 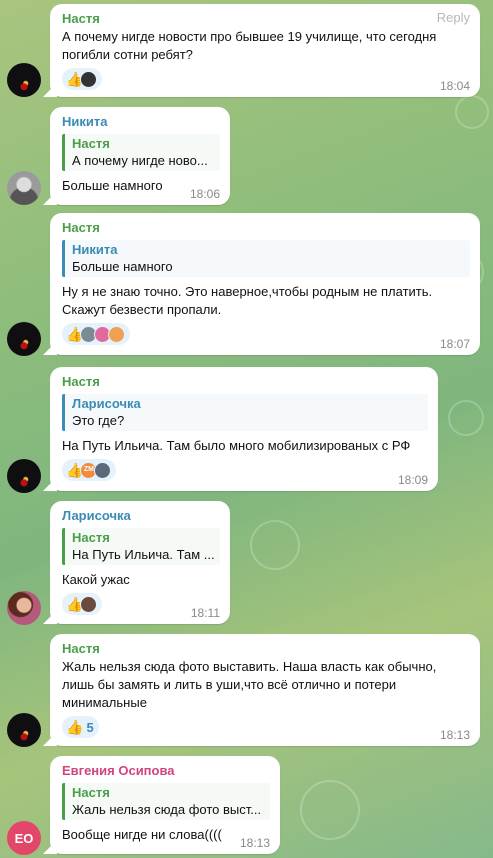 What do you see at coordinates (204, 194) in the screenshot?
I see `timestamp: 18:06` at bounding box center [204, 194].